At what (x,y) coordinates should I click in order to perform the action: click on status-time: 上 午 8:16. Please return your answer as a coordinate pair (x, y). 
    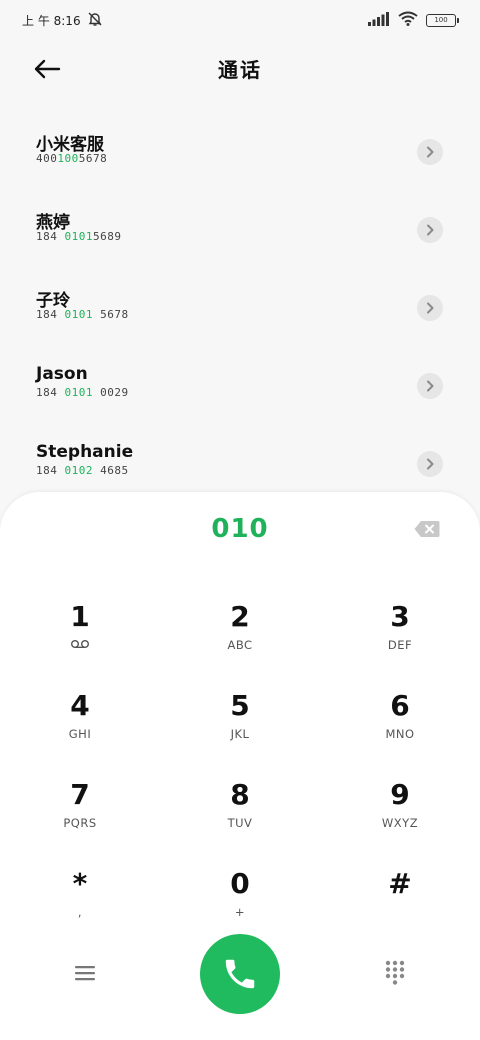
    Looking at the image, I should click on (51, 20).